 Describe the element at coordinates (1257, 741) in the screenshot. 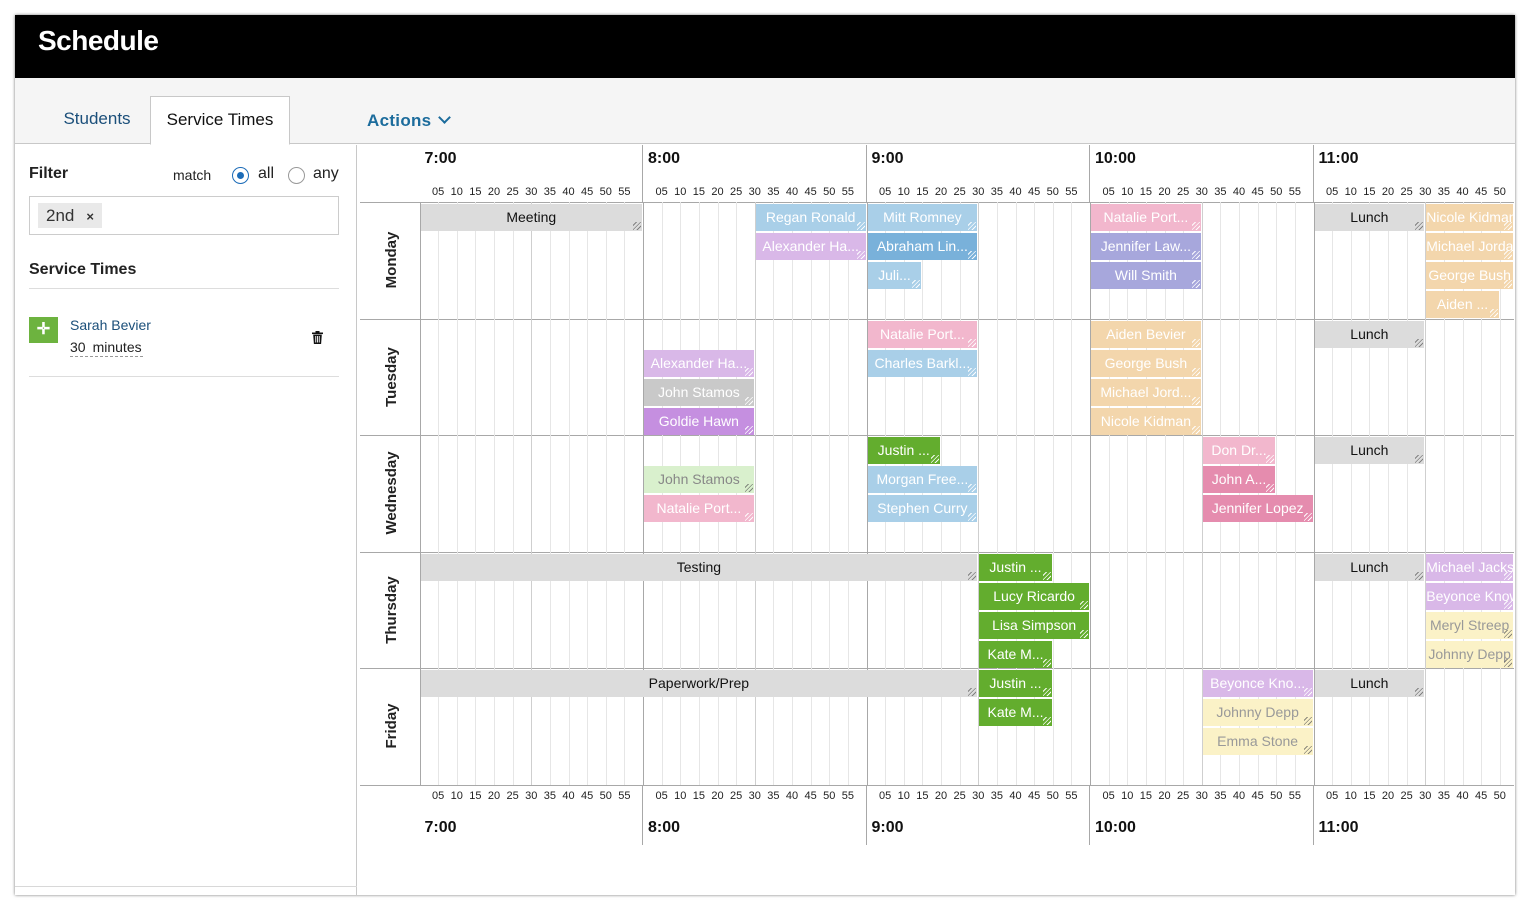

I see `schedule-event: Emma Stone` at that location.